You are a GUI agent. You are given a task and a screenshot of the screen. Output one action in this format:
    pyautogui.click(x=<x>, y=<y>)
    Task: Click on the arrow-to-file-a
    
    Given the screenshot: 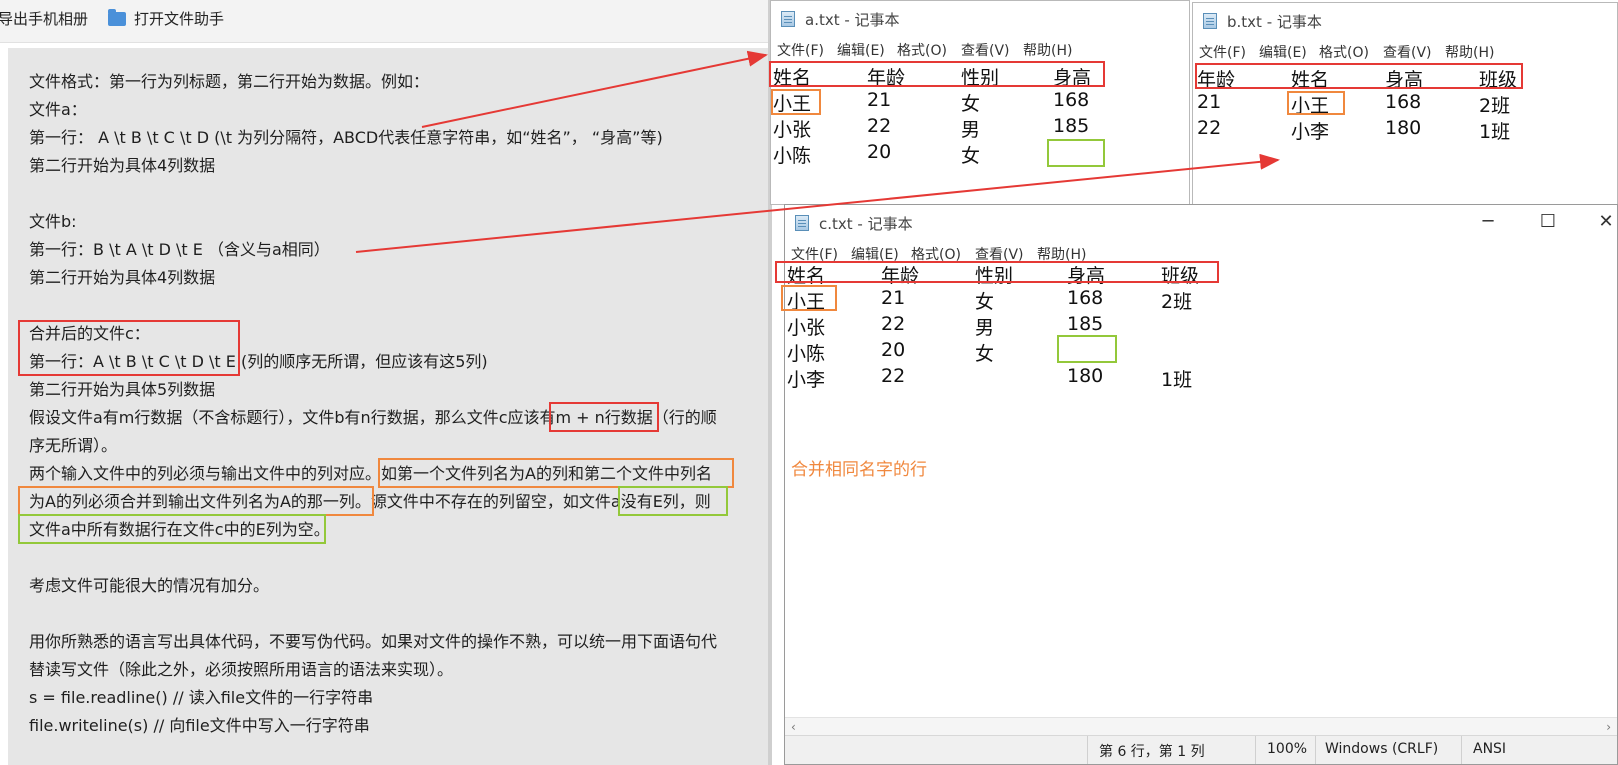 What is the action you would take?
    pyautogui.click(x=594, y=89)
    